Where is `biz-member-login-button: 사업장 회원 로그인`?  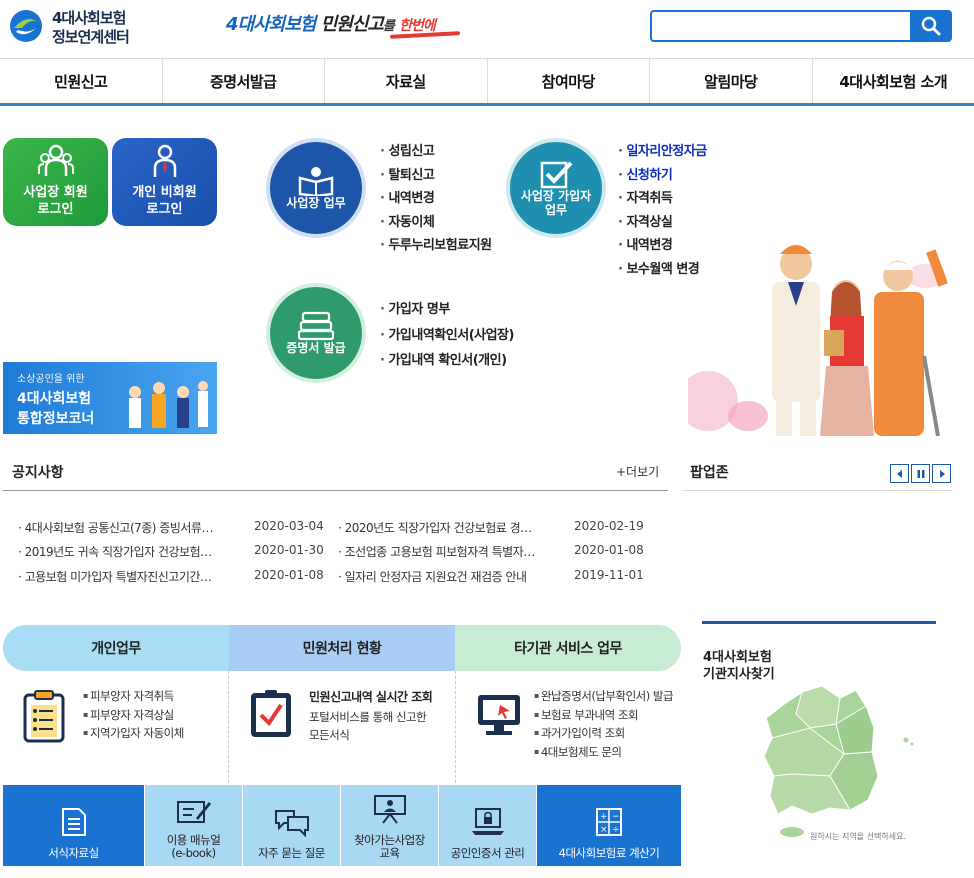
biz-member-login-button: 사업장 회원 로그인 is located at coordinates (55, 182).